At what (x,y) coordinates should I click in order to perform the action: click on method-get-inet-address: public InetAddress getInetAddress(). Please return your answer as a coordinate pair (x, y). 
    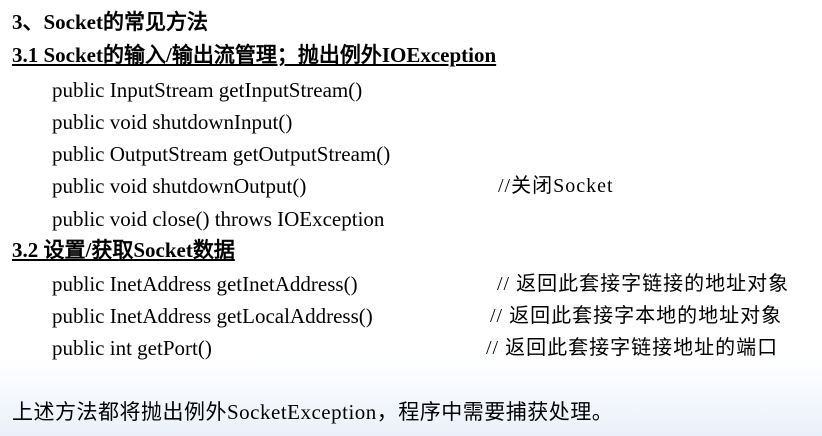
    Looking at the image, I should click on (205, 284).